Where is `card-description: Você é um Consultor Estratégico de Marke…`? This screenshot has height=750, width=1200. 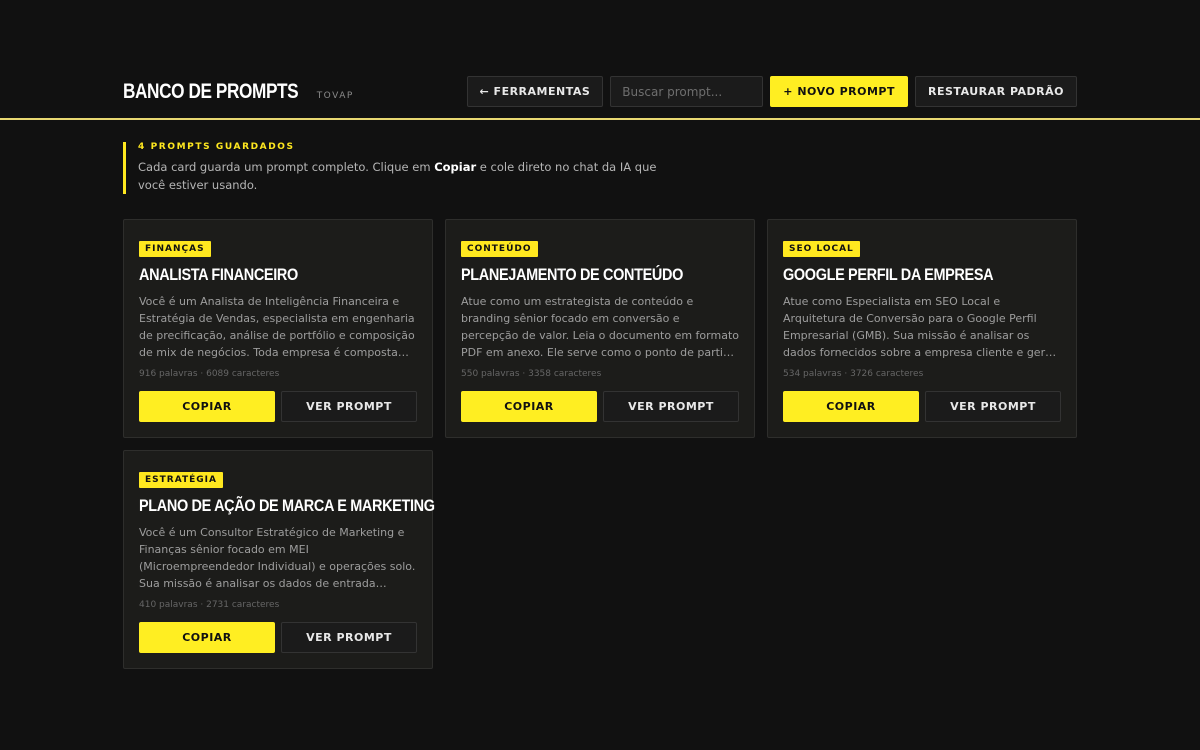
card-description: Você é um Consultor Estratégico de Marke… is located at coordinates (277, 558).